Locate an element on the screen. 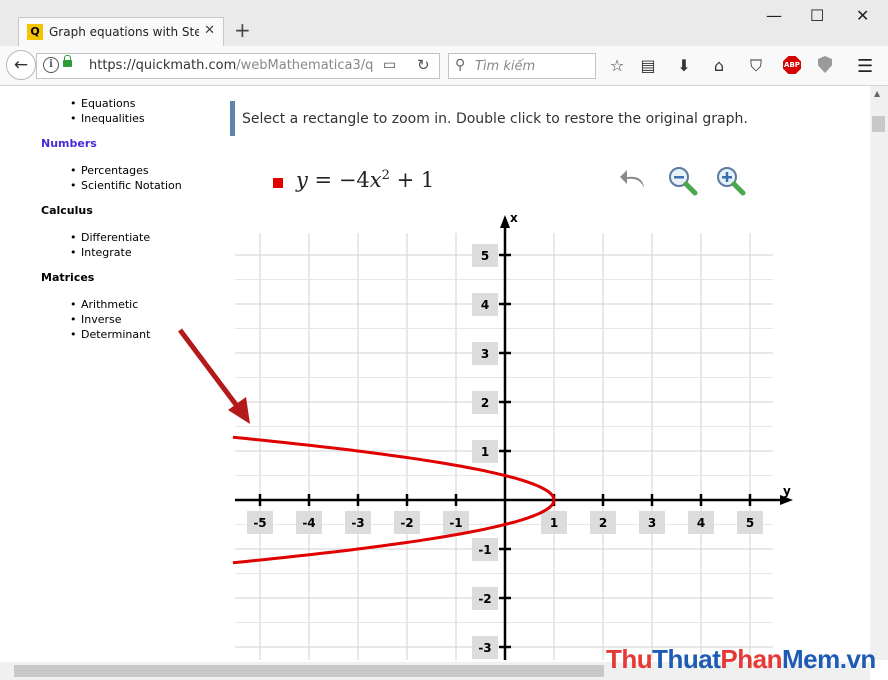 The image size is (888, 680). annotation-arrow-icon is located at coordinates (214, 376).